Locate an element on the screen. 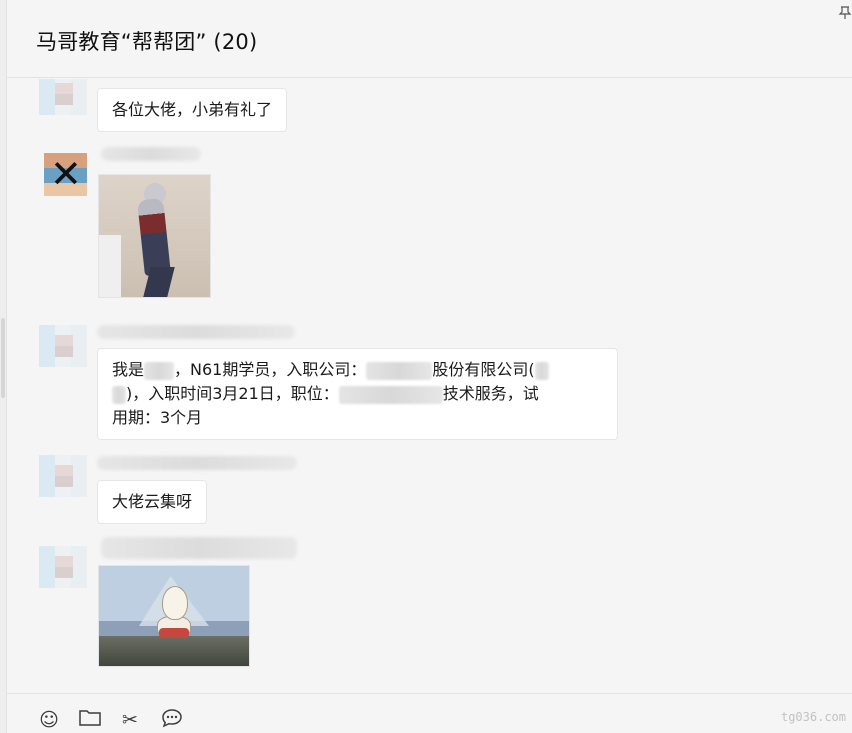  message-text: 大佬云集呀 is located at coordinates (152, 501).